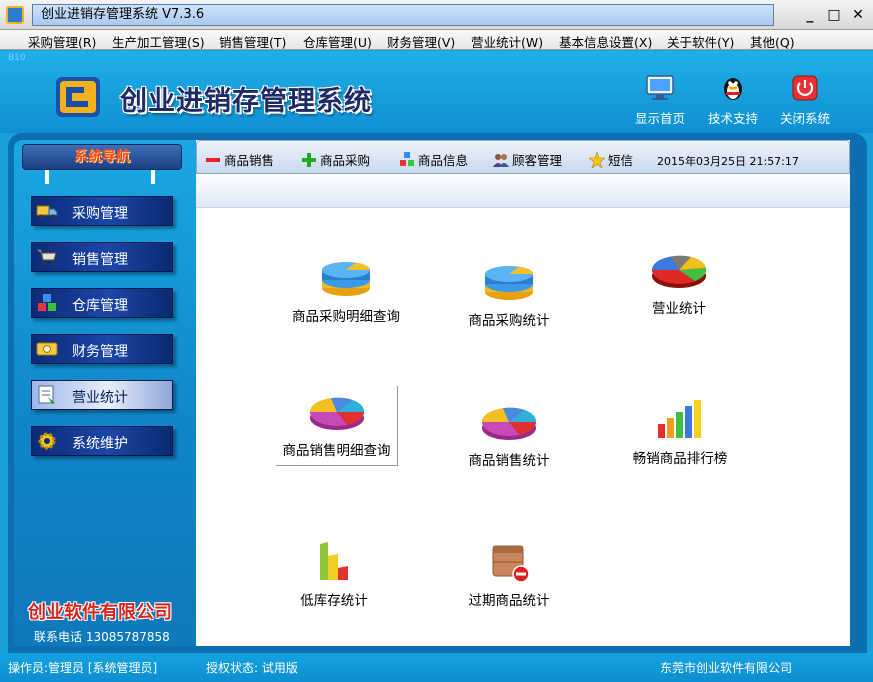  What do you see at coordinates (102, 637) in the screenshot?
I see `company-phone: 联系电话 13085787858` at bounding box center [102, 637].